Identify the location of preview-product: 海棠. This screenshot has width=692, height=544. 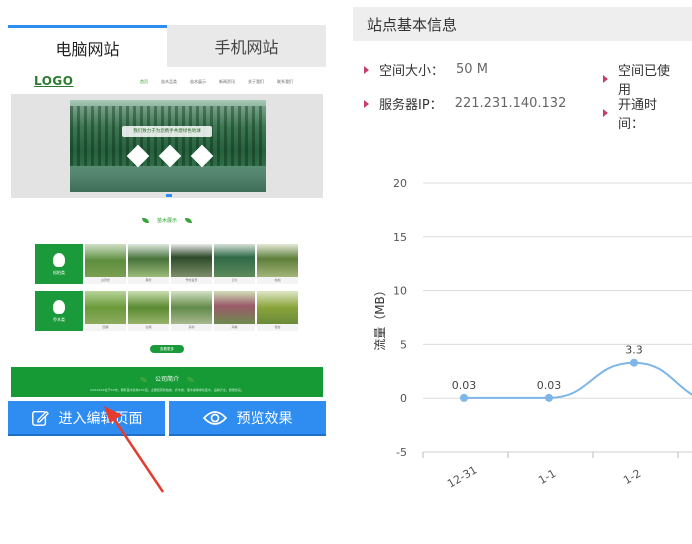
(234, 311).